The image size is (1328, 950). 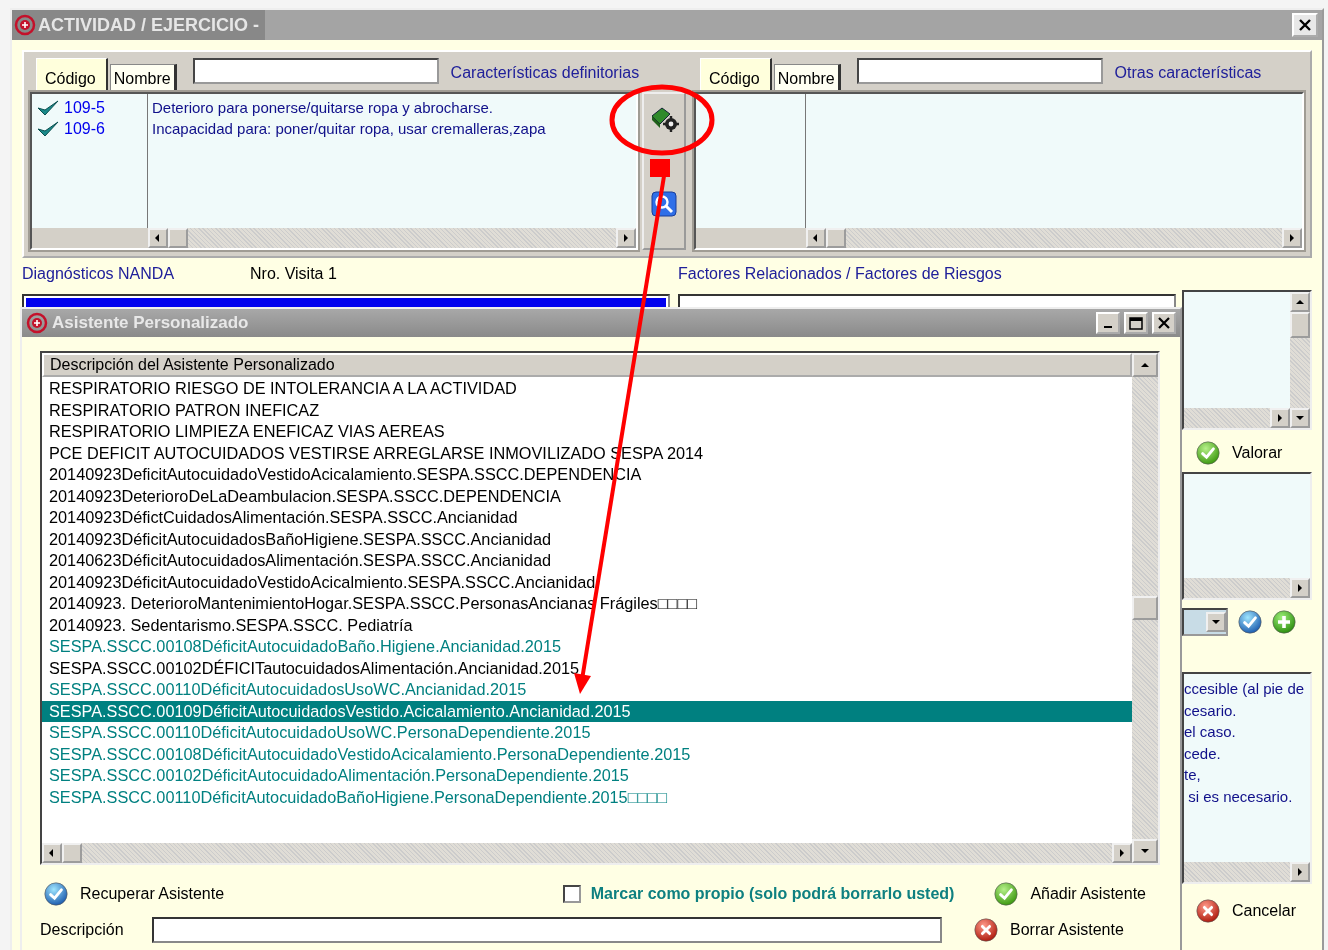 I want to click on list-item: RESPIRATORIO RIESGO DE INTOLERANCIA A LA ACTIVIDAD, so click(x=587, y=389).